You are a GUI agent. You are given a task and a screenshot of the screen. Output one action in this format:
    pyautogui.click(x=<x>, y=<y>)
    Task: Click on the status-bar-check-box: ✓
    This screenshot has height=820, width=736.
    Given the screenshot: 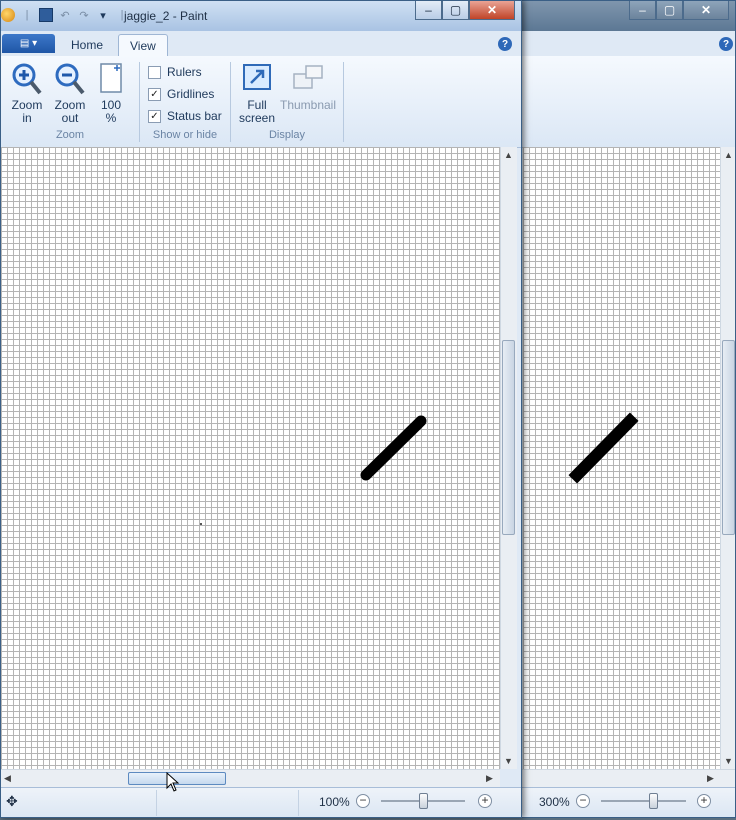 What is the action you would take?
    pyautogui.click(x=154, y=116)
    